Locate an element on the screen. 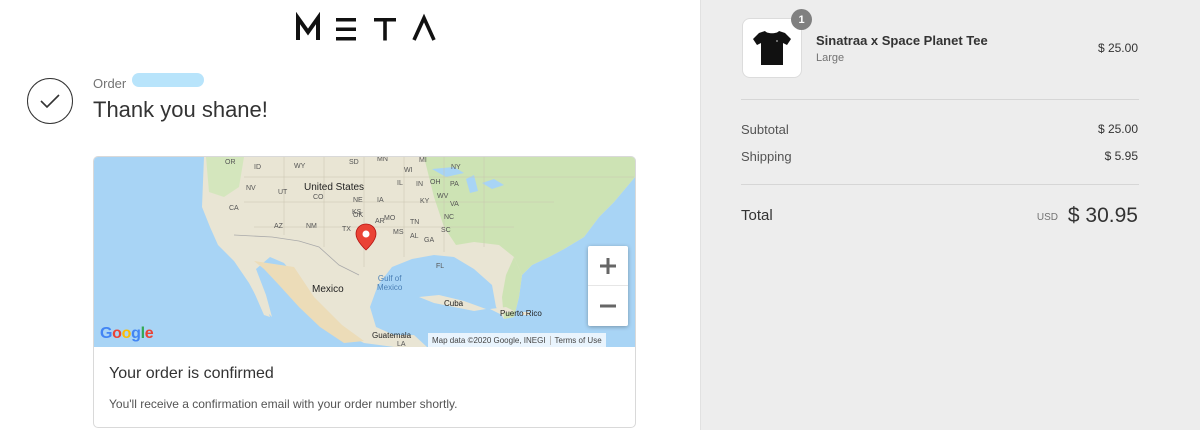  plus-icon is located at coordinates (608, 265).